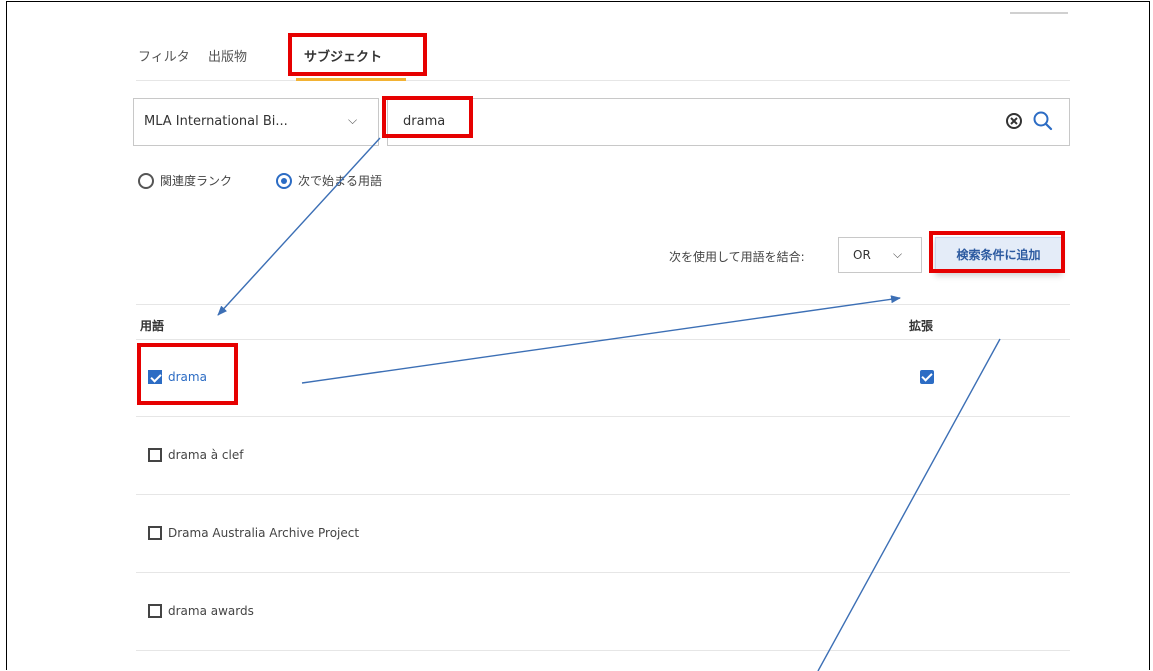 The image size is (1153, 671). Describe the element at coordinates (152, 326) in the screenshot. I see `column-header-term: 用語` at that location.